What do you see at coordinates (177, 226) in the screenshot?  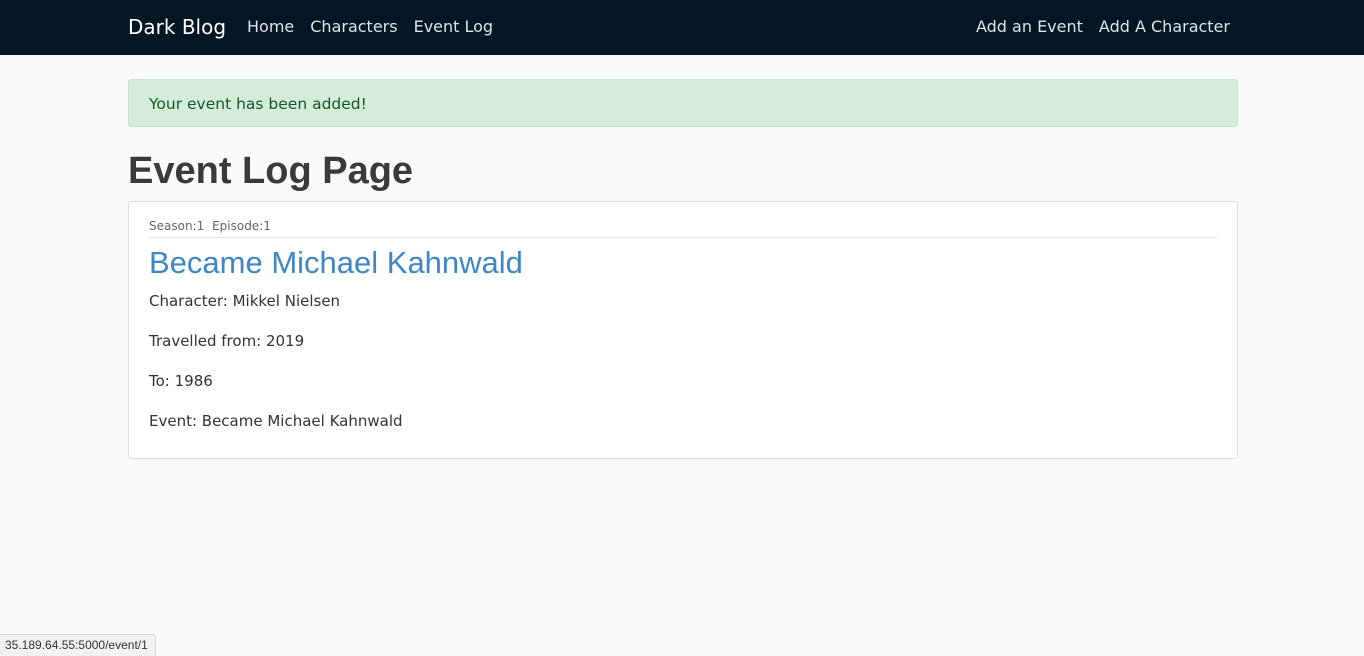 I see `season-label: Season:1` at bounding box center [177, 226].